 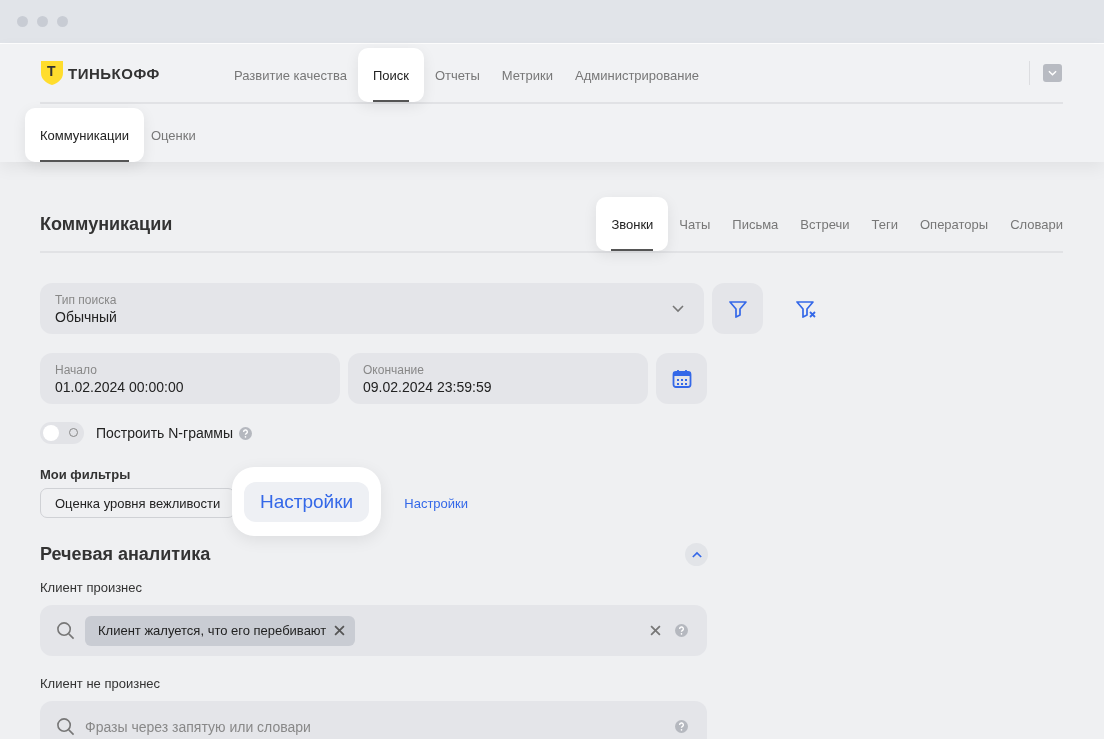 What do you see at coordinates (637, 75) in the screenshot?
I see `nav-tab: Администрирование` at bounding box center [637, 75].